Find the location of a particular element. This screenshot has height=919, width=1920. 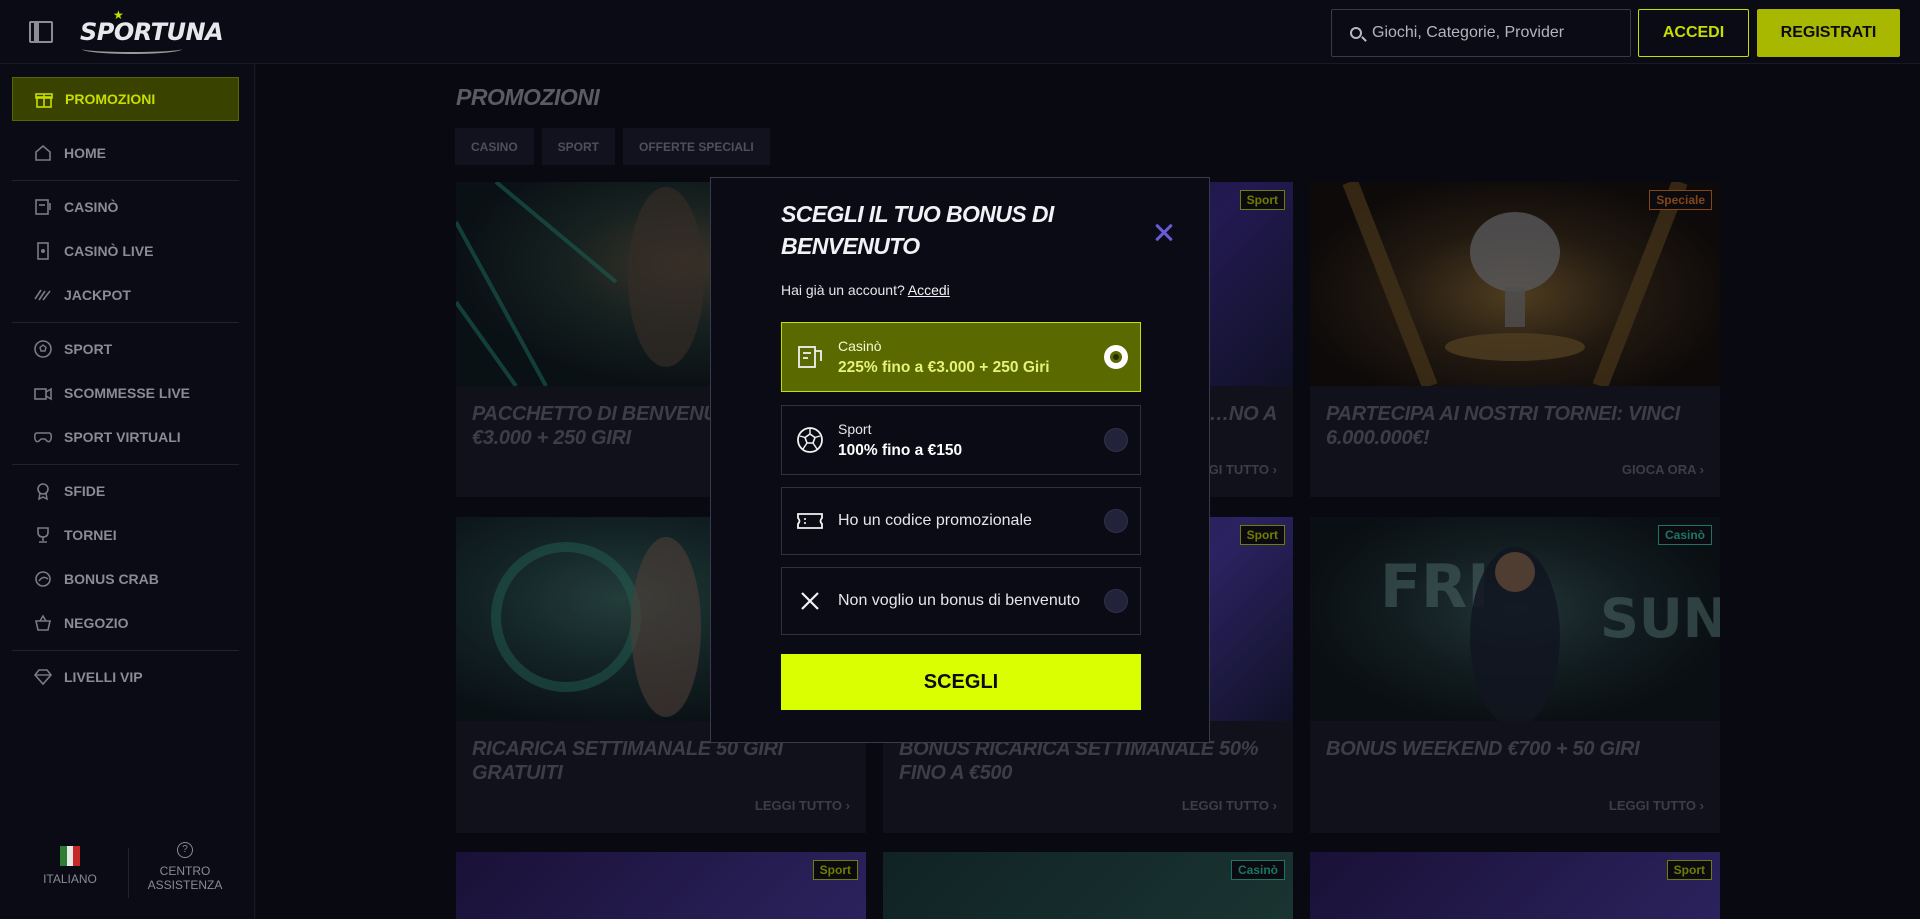

trophy-icon is located at coordinates (43, 535).